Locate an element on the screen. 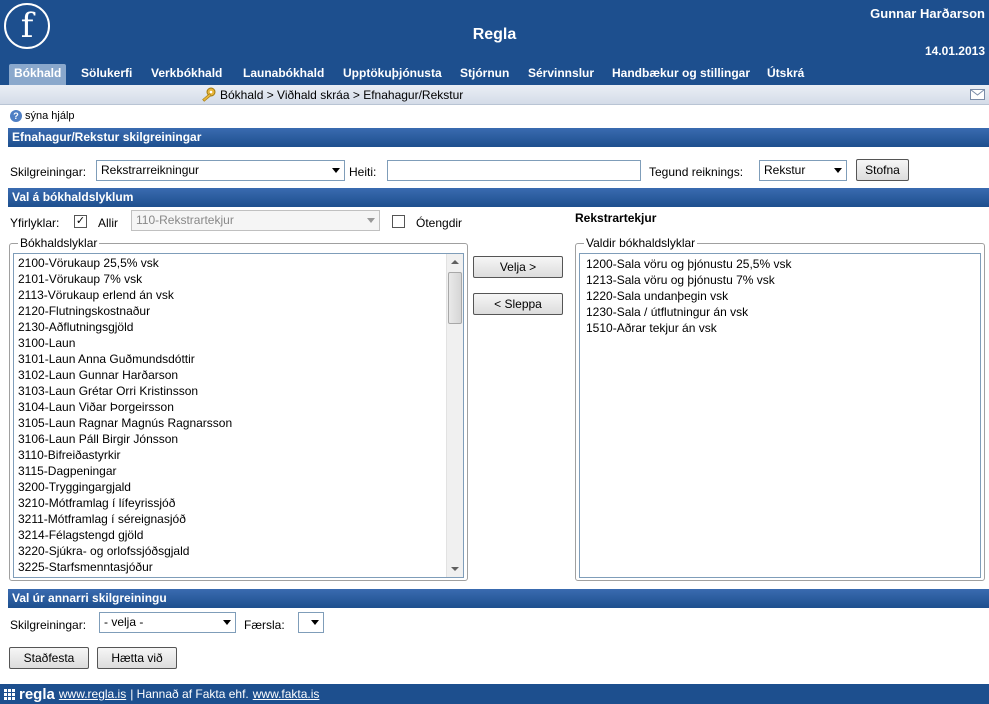 The width and height of the screenshot is (989, 704). account-type-value: Rekstur is located at coordinates (785, 170).